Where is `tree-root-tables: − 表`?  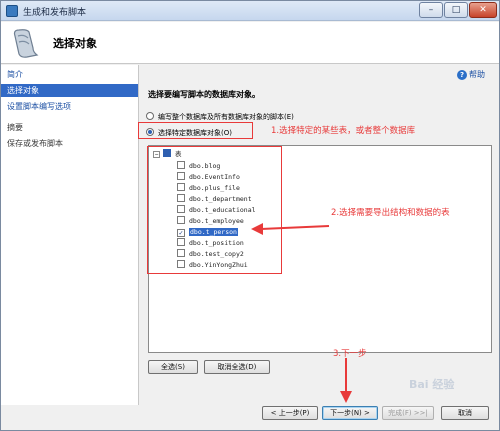
tree-root-tables: − 表 is located at coordinates (167, 154).